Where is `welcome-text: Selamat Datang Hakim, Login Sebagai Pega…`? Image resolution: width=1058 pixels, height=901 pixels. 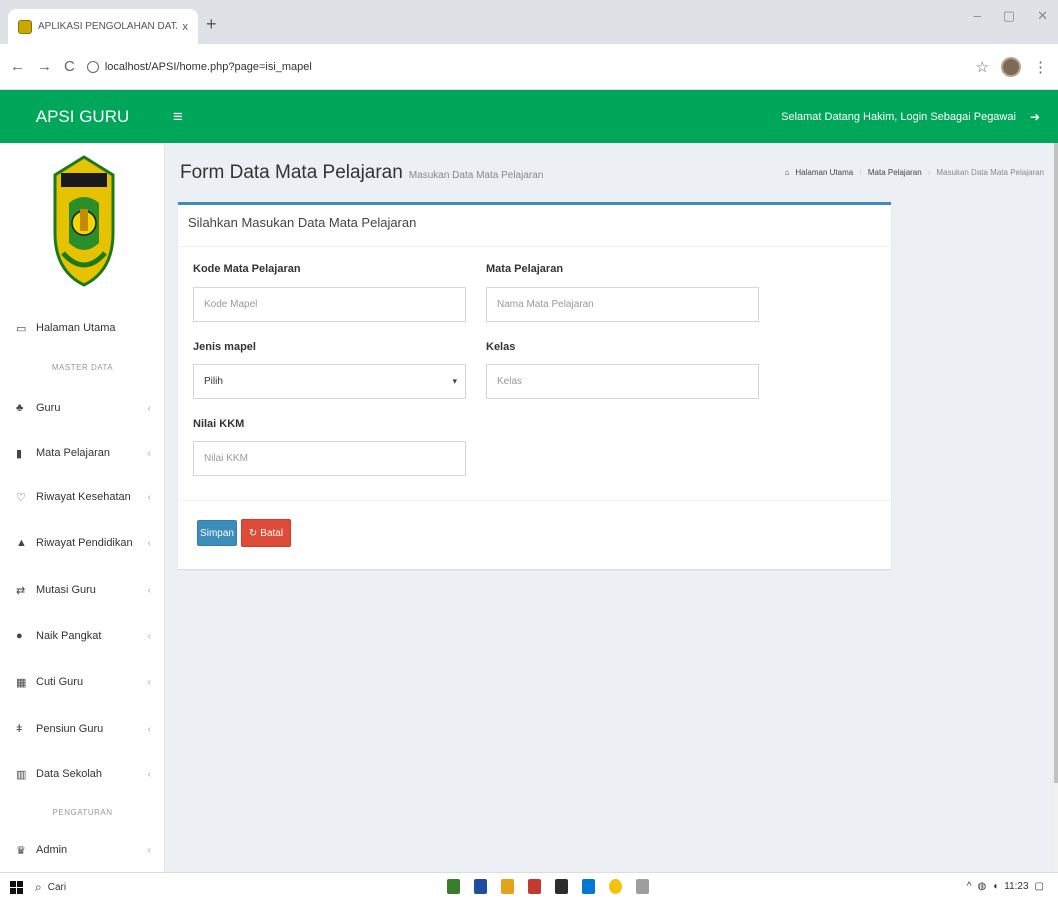 welcome-text: Selamat Datang Hakim, Login Sebagai Pega… is located at coordinates (898, 116).